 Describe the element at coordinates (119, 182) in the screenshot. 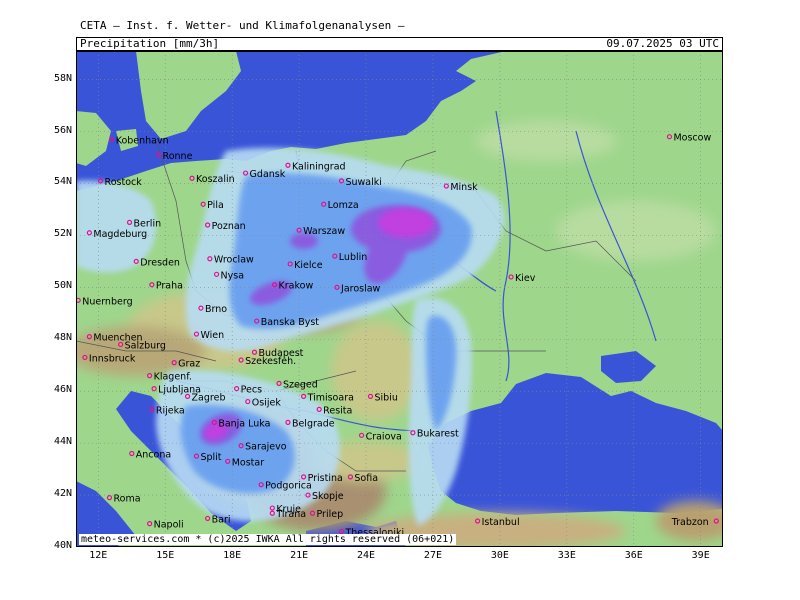

I see `city-marker: Rostock` at that location.